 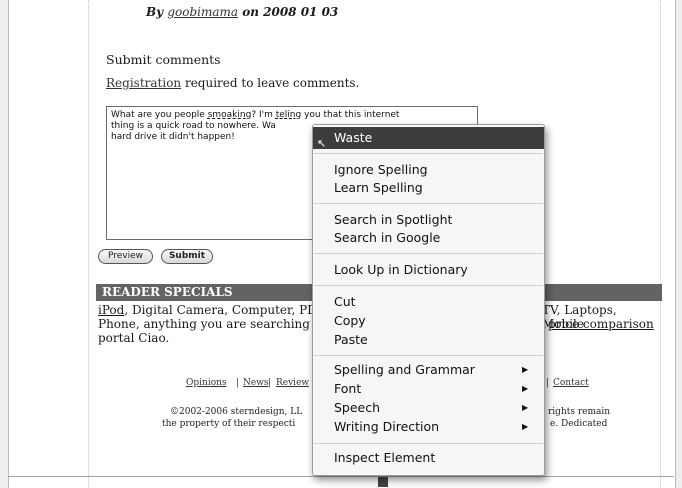 What do you see at coordinates (193, 126) in the screenshot?
I see `comment-text: thing is a quick road to nowhere. Wa` at bounding box center [193, 126].